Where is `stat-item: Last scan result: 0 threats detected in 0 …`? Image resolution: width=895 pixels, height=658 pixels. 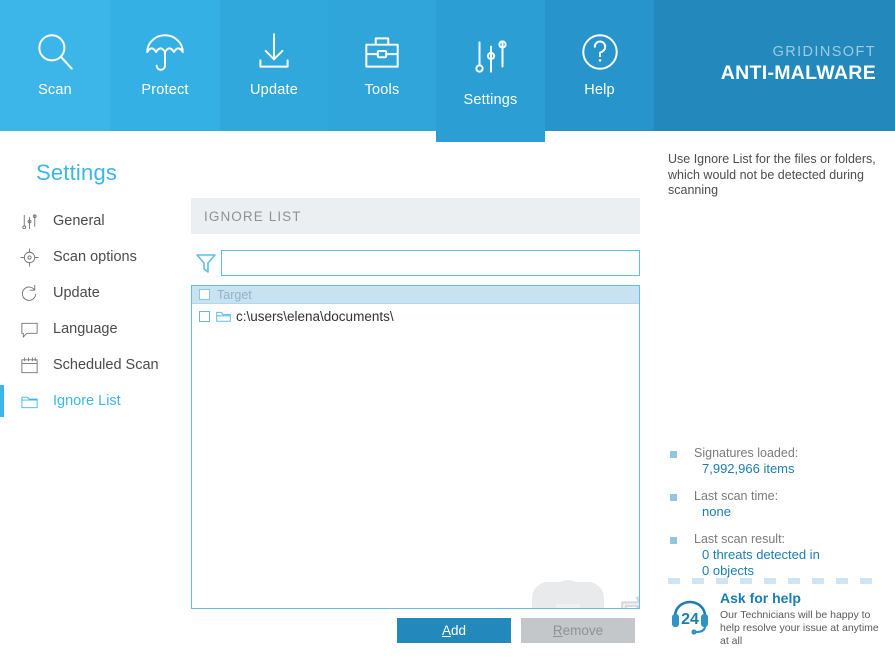
stat-item: Last scan result: 0 threats detected in 0 … is located at coordinates (778, 555).